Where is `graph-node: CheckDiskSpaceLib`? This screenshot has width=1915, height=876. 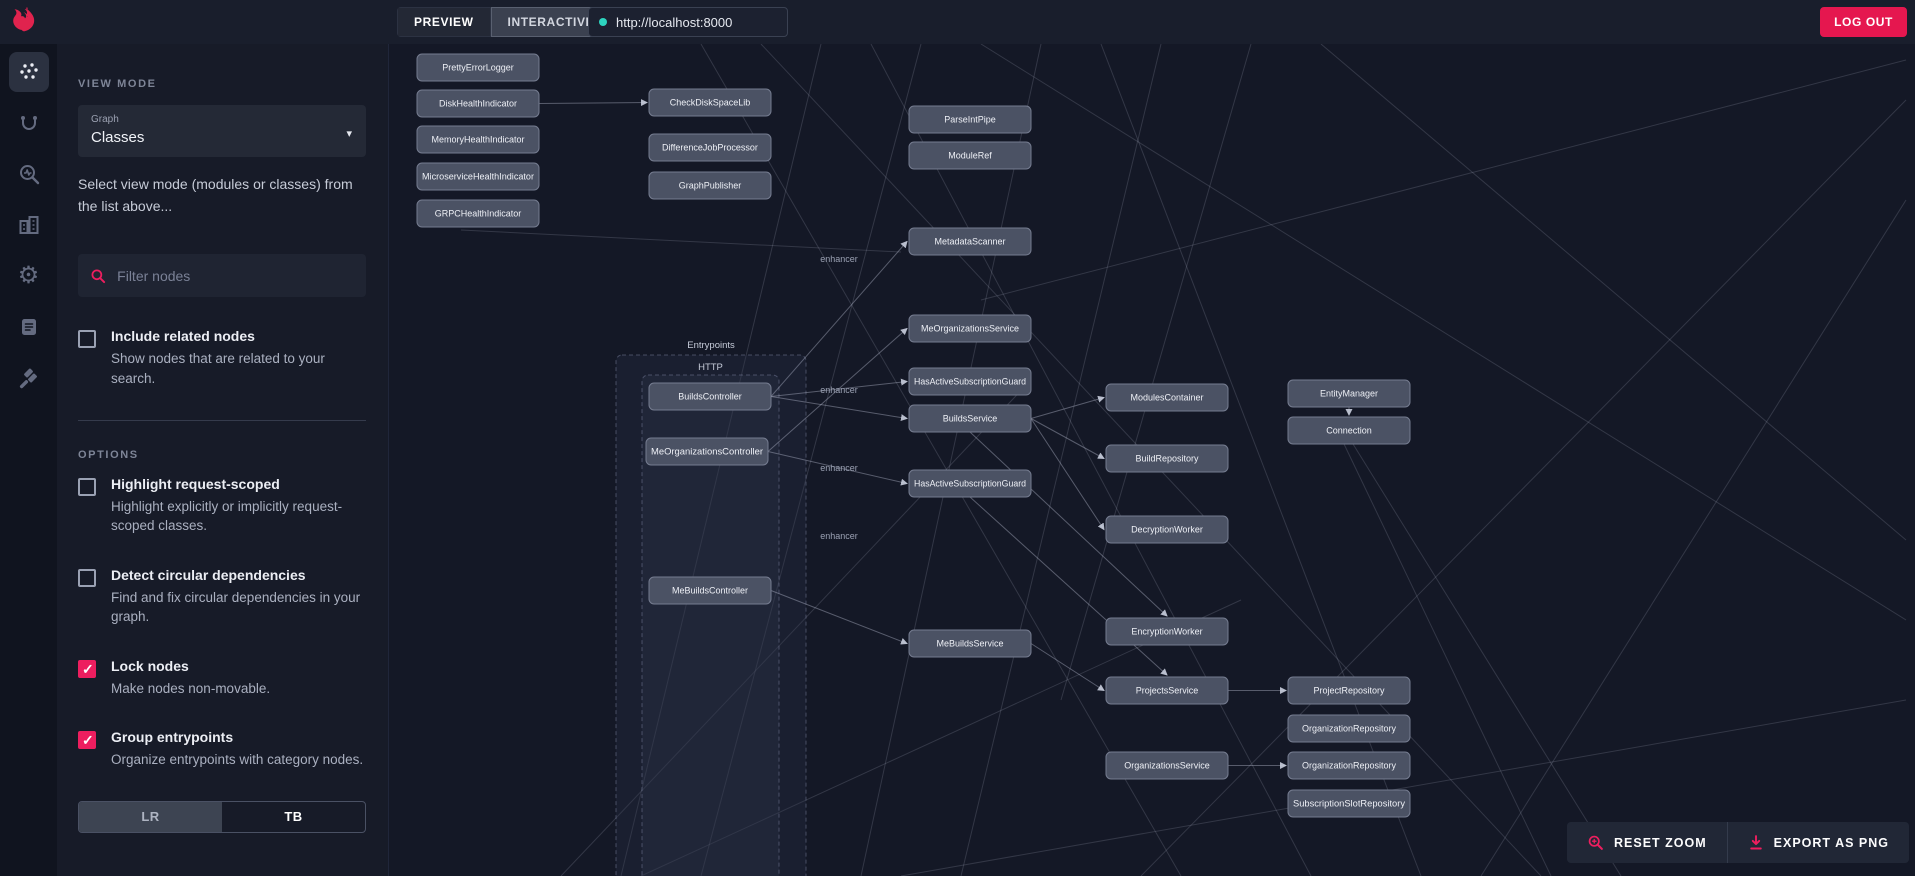
graph-node: CheckDiskSpaceLib is located at coordinates (710, 102).